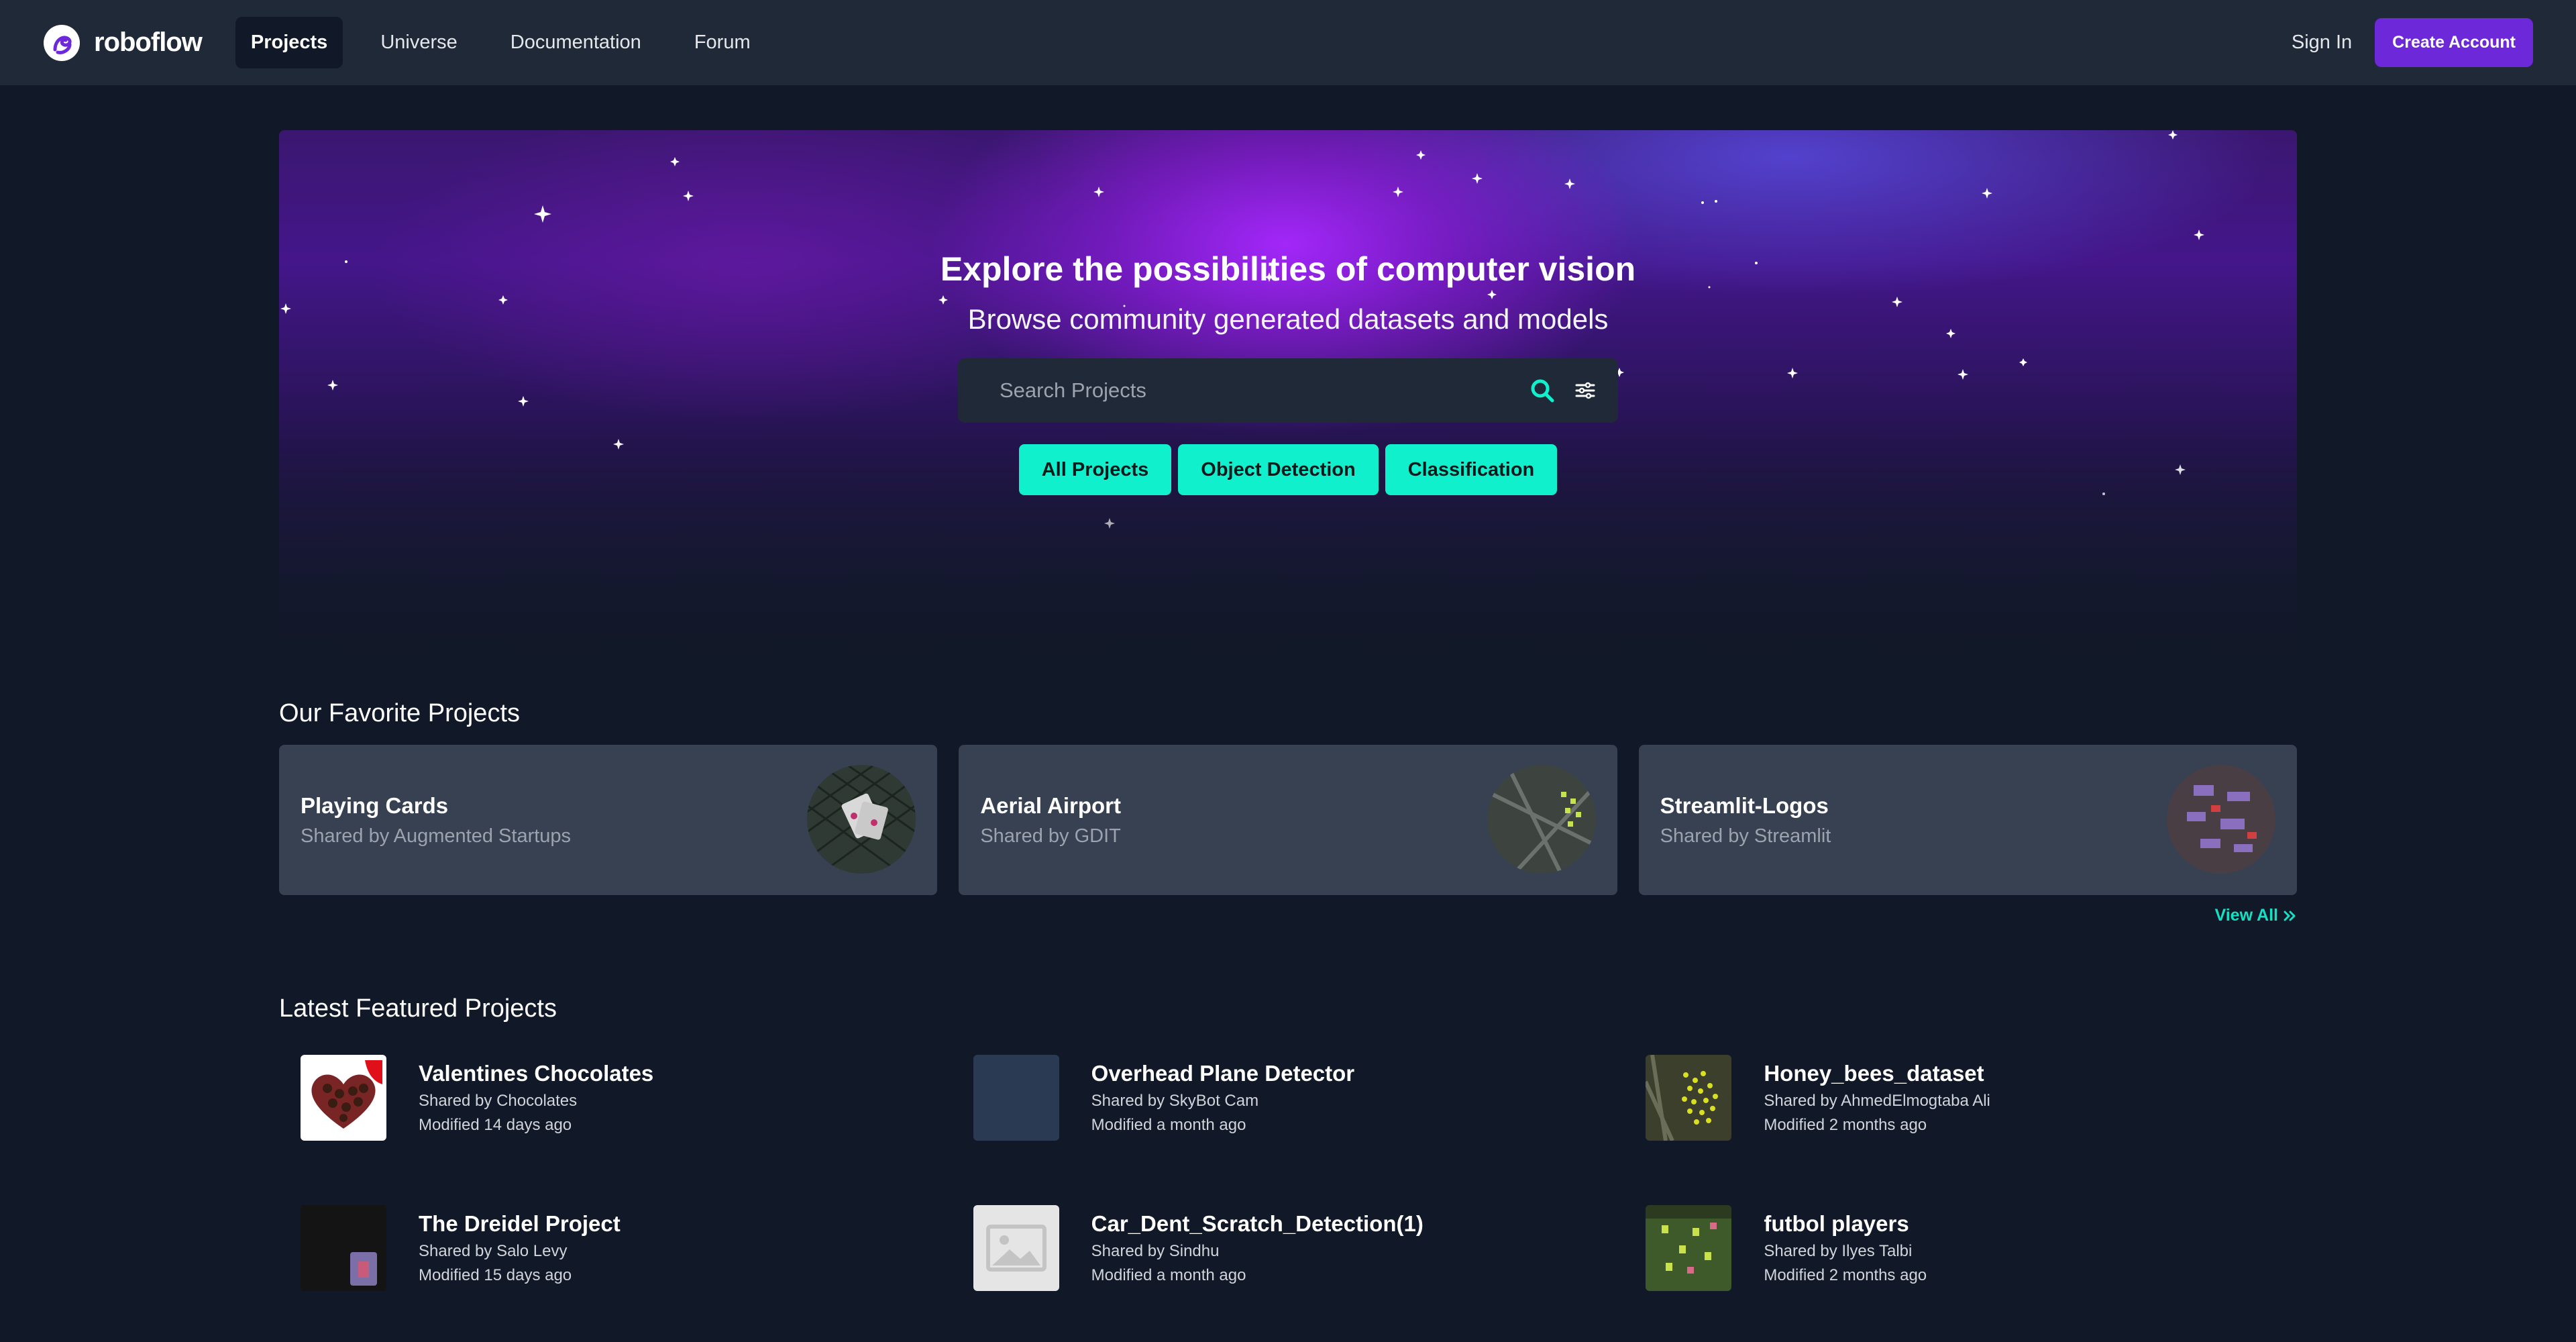 The height and width of the screenshot is (1342, 2576). I want to click on placeholder-image-icon, so click(1016, 1248).